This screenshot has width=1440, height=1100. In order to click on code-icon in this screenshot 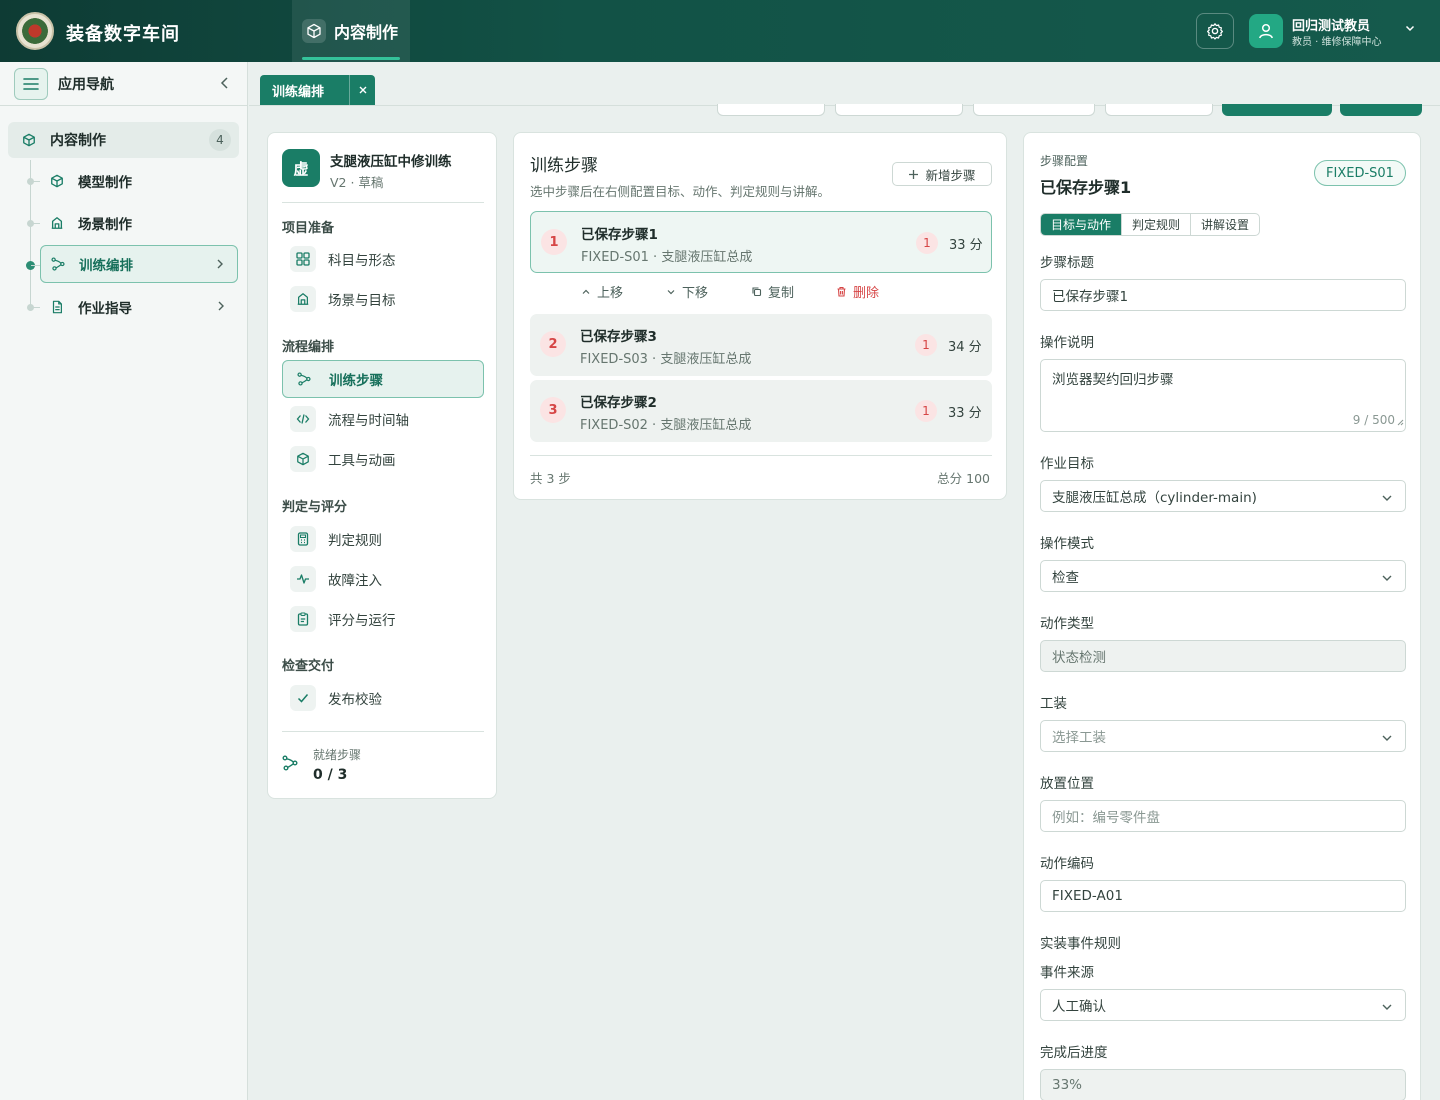, I will do `click(303, 419)`.